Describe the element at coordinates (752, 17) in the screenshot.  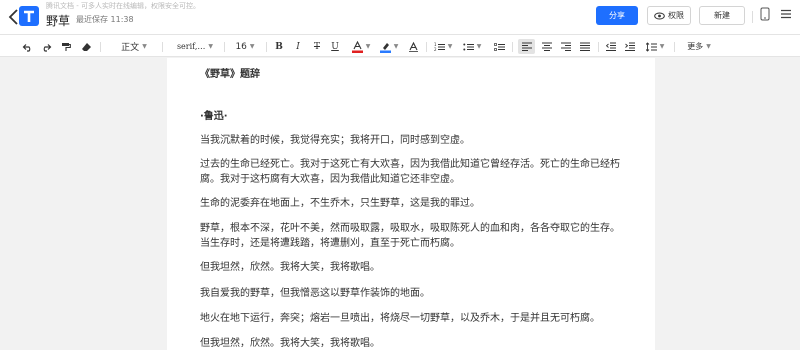
I see `header-divider` at that location.